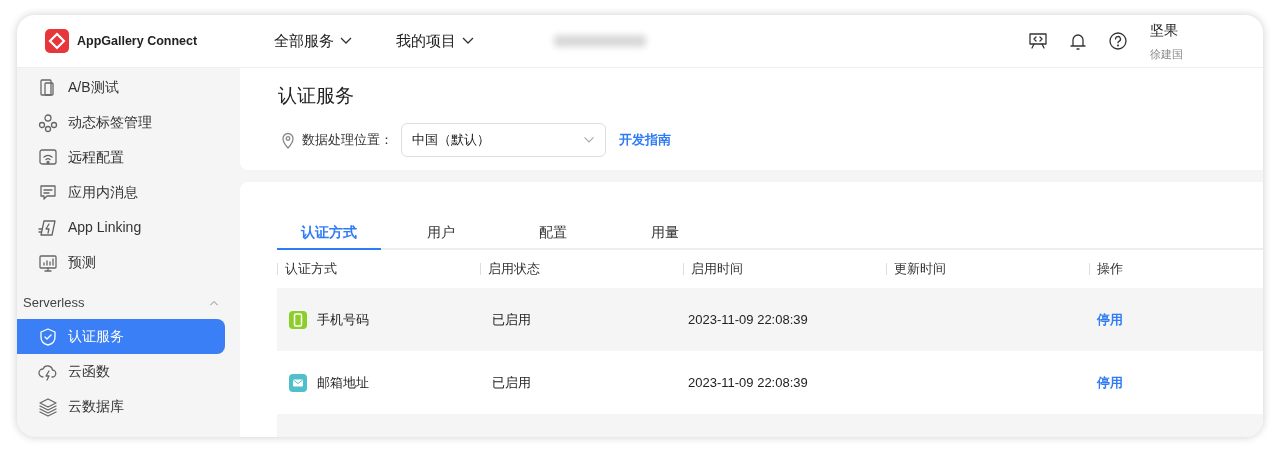 Image resolution: width=1280 pixels, height=453 pixels. Describe the element at coordinates (311, 269) in the screenshot. I see `column-header: 认证方式` at that location.